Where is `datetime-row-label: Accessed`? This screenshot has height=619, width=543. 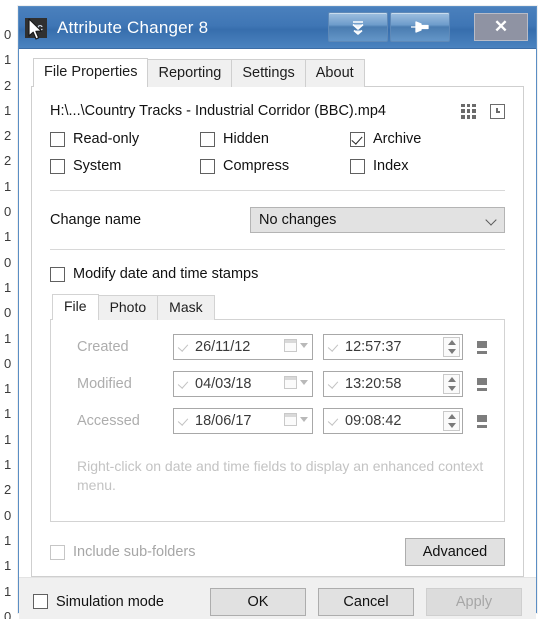
datetime-row-label: Accessed is located at coordinates (108, 421).